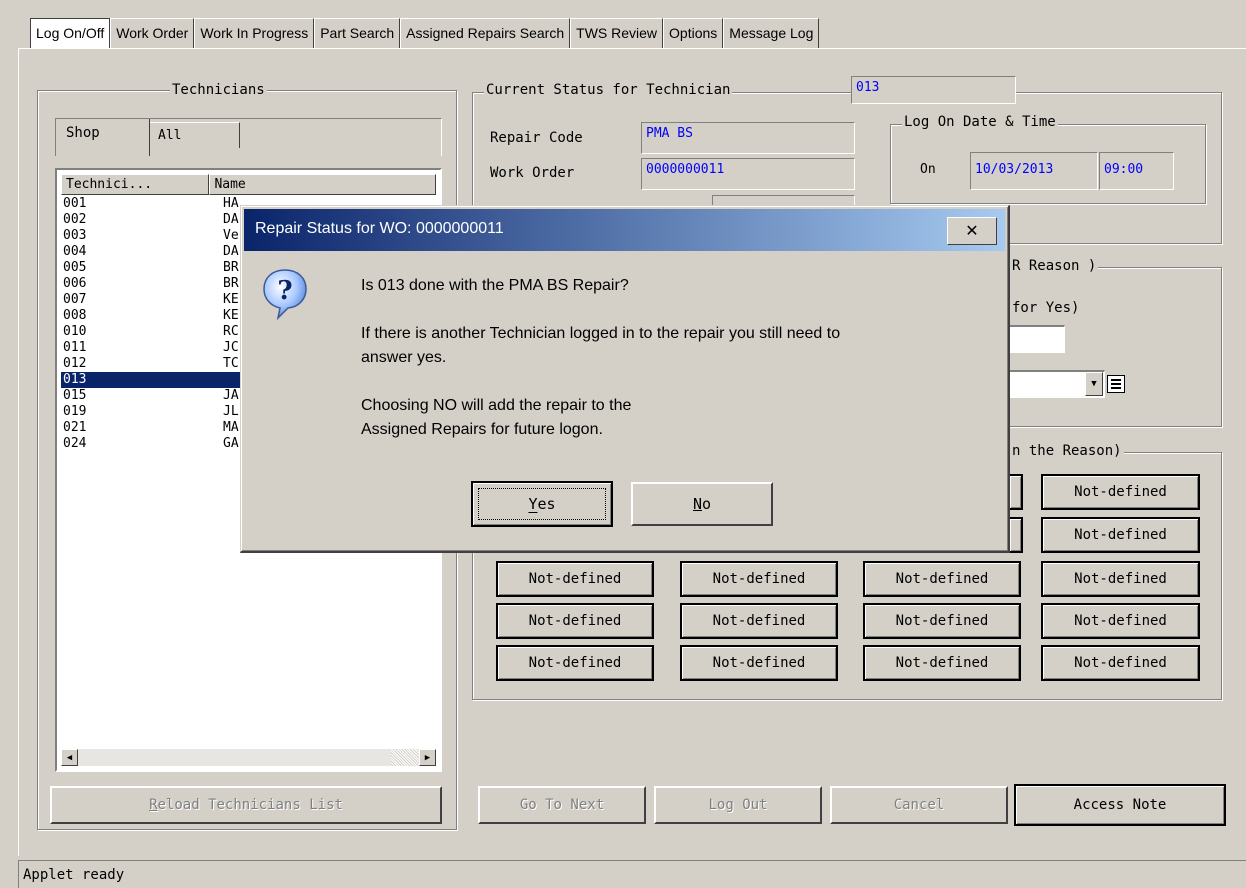 The height and width of the screenshot is (888, 1246). Describe the element at coordinates (1034, 171) in the screenshot. I see `logon-date-field: 10/03/2013` at that location.